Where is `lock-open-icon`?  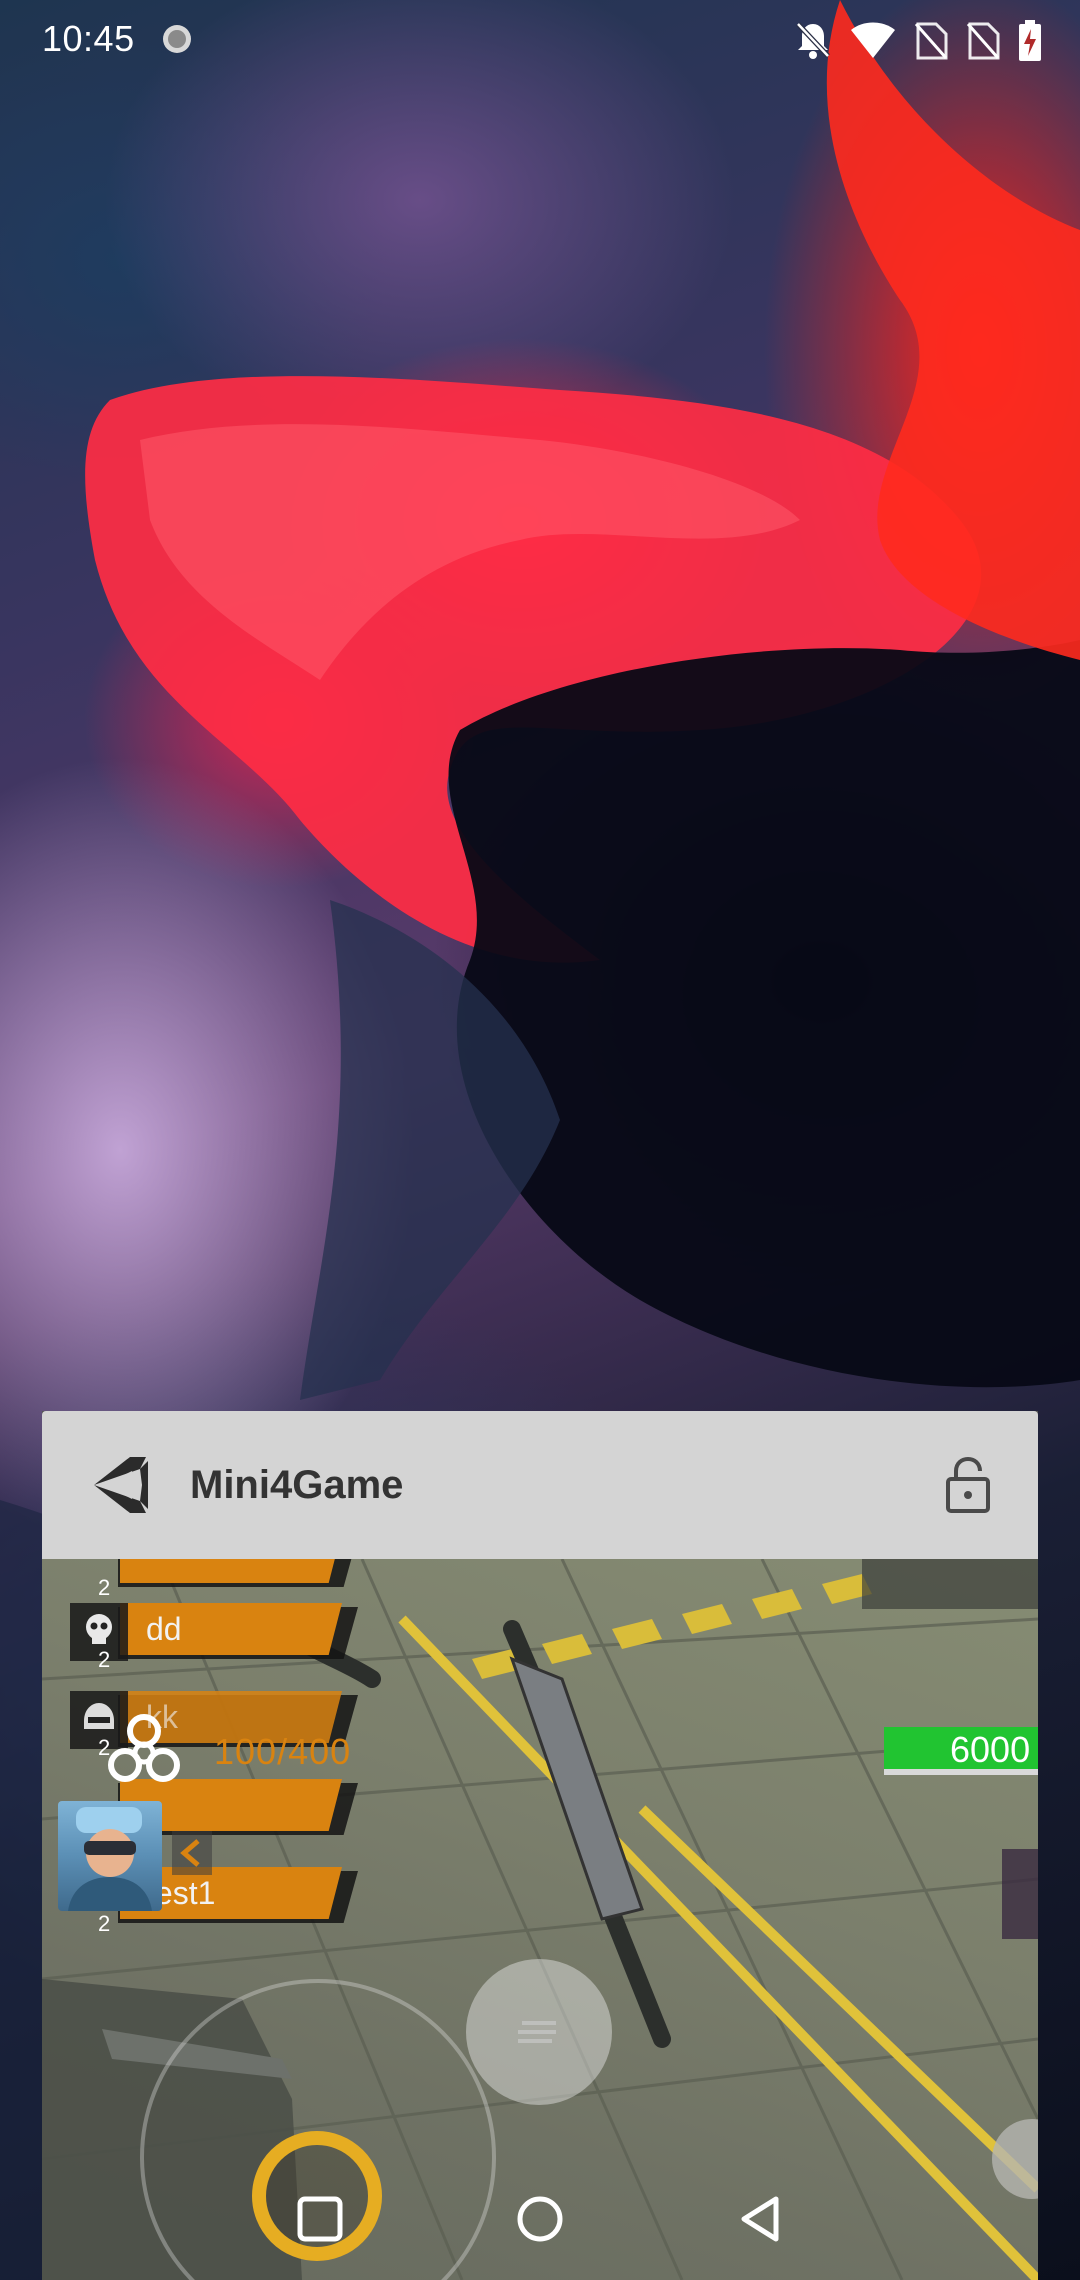
lock-open-icon is located at coordinates (968, 1485).